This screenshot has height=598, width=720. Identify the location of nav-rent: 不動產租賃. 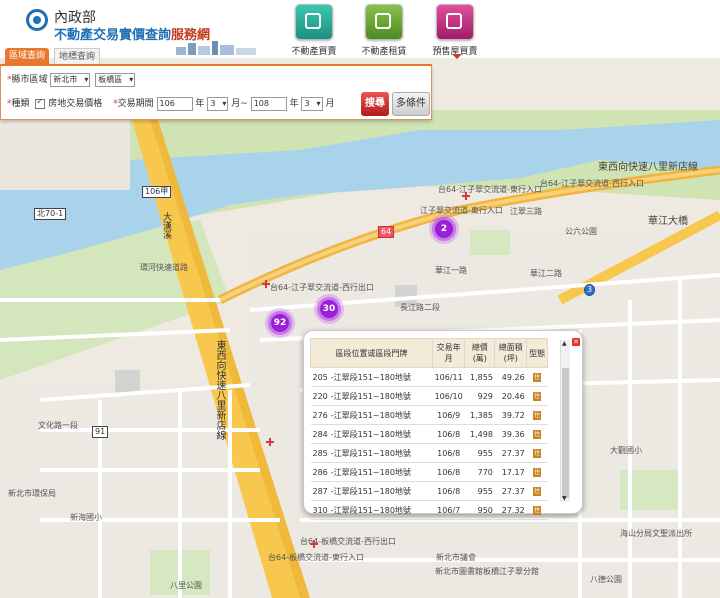
(384, 30).